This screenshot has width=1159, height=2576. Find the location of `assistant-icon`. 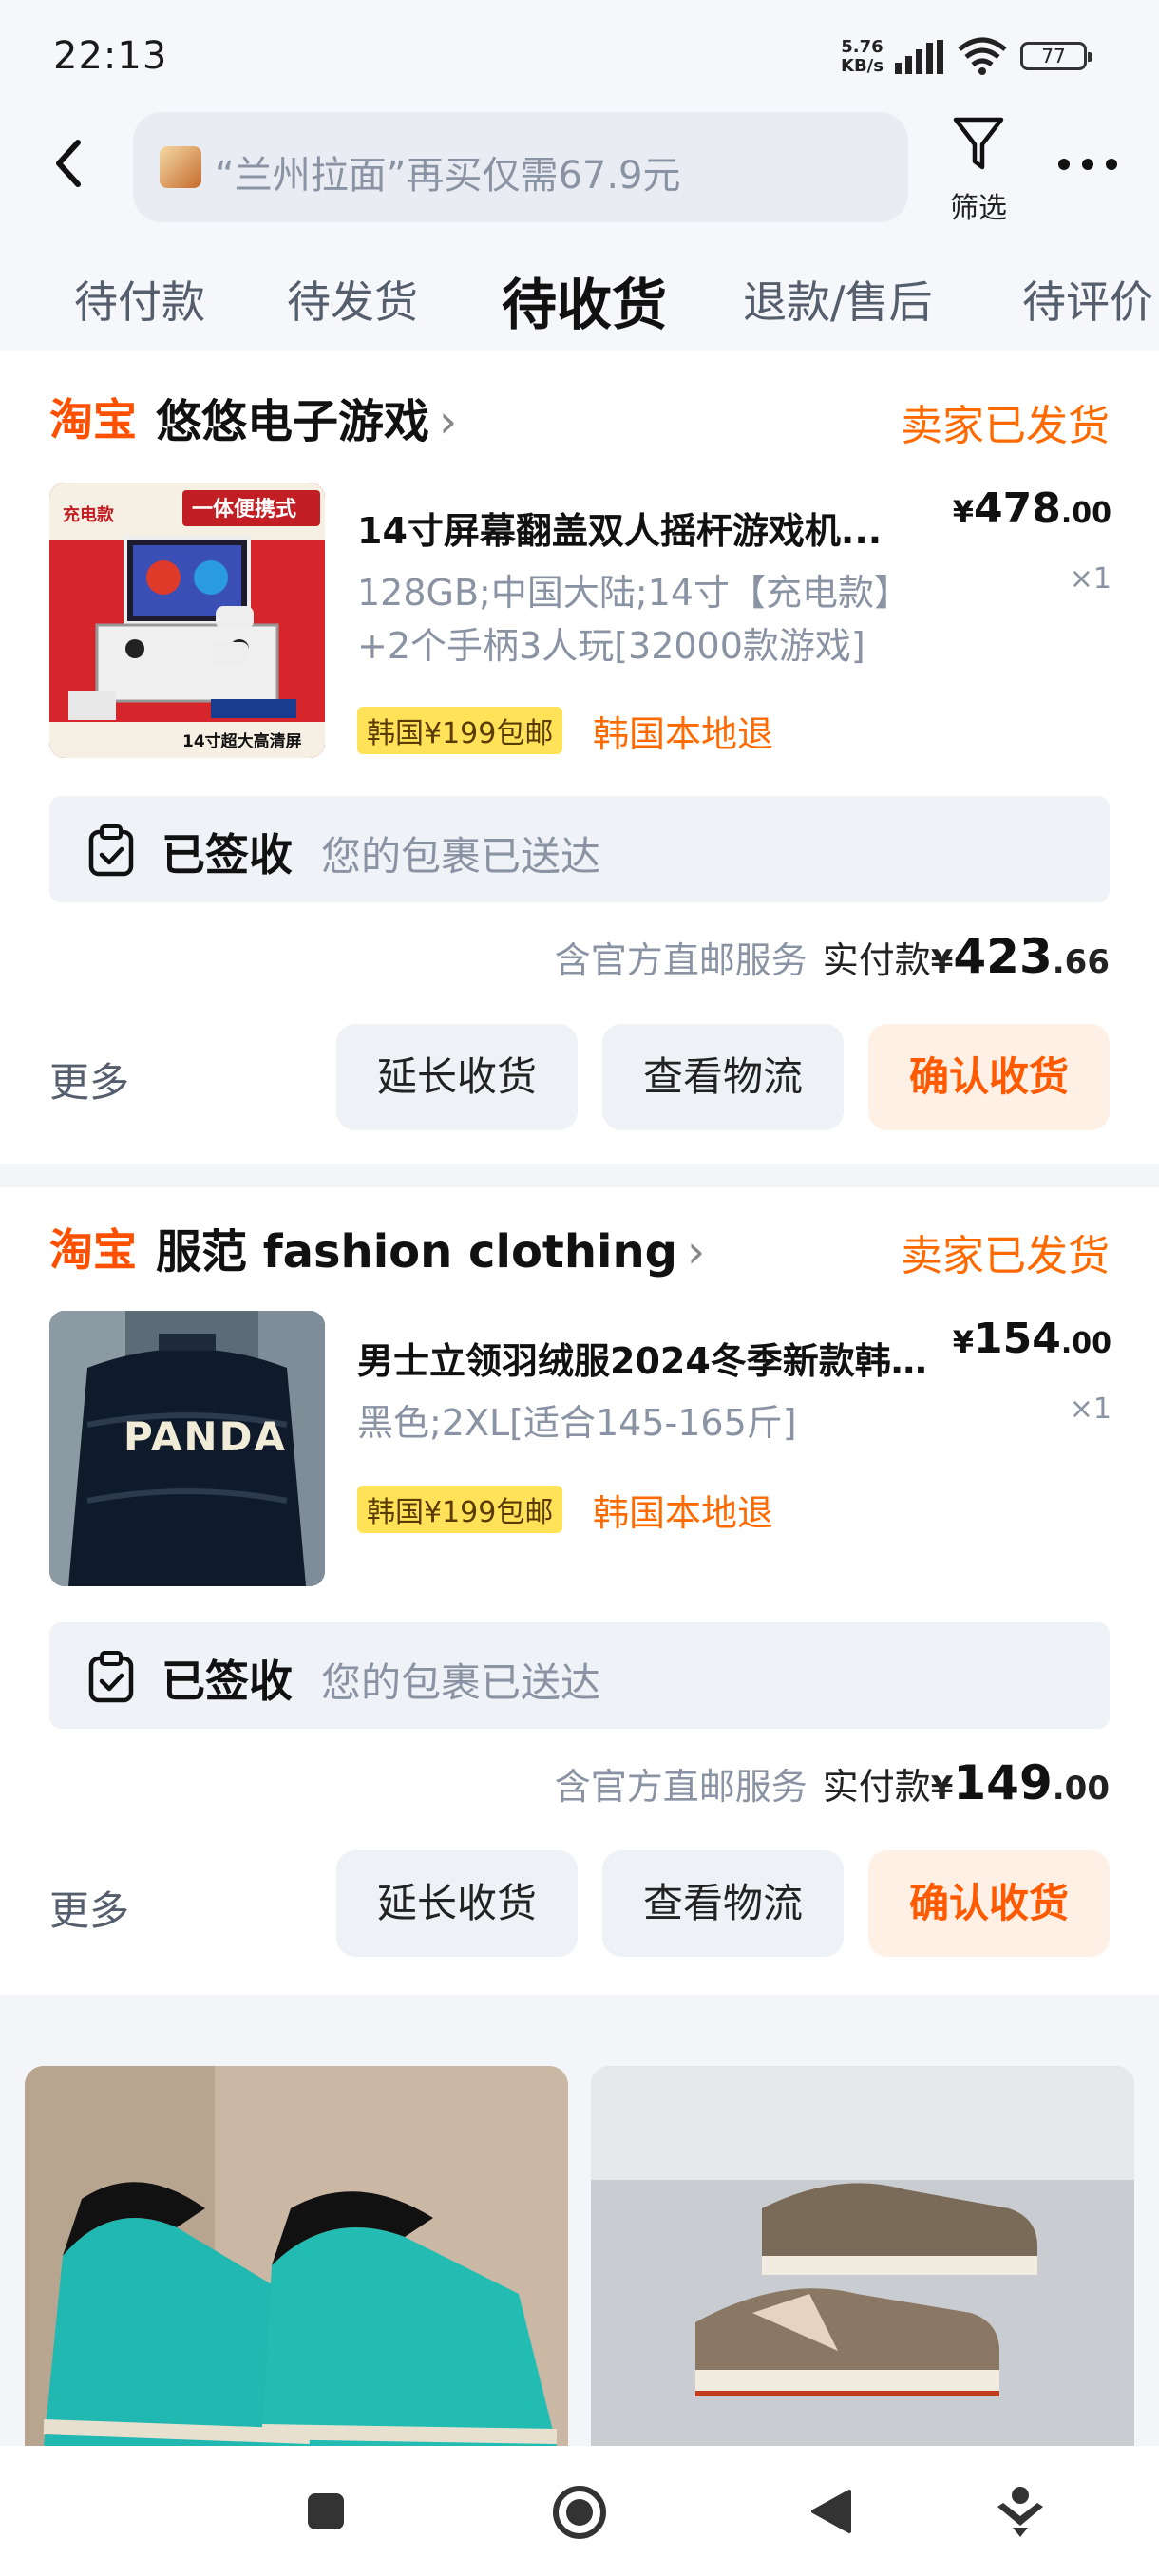

assistant-icon is located at coordinates (1020, 2512).